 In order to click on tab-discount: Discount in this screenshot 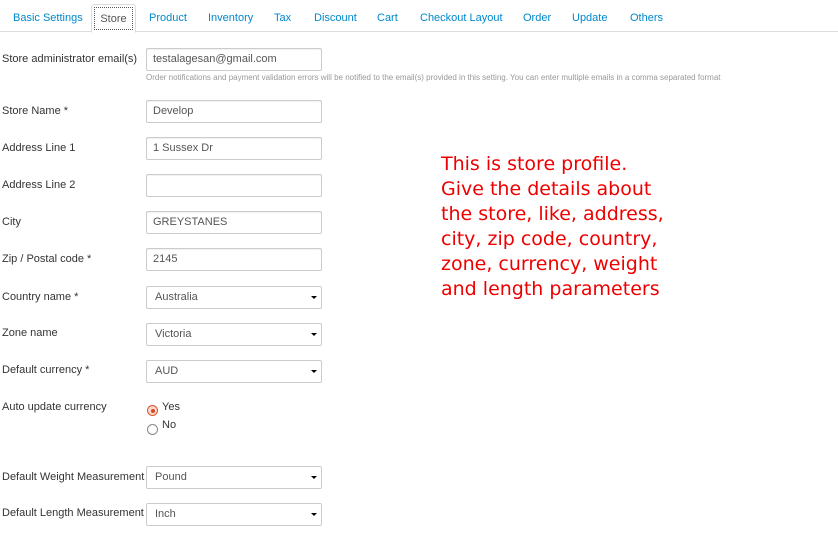, I will do `click(335, 18)`.